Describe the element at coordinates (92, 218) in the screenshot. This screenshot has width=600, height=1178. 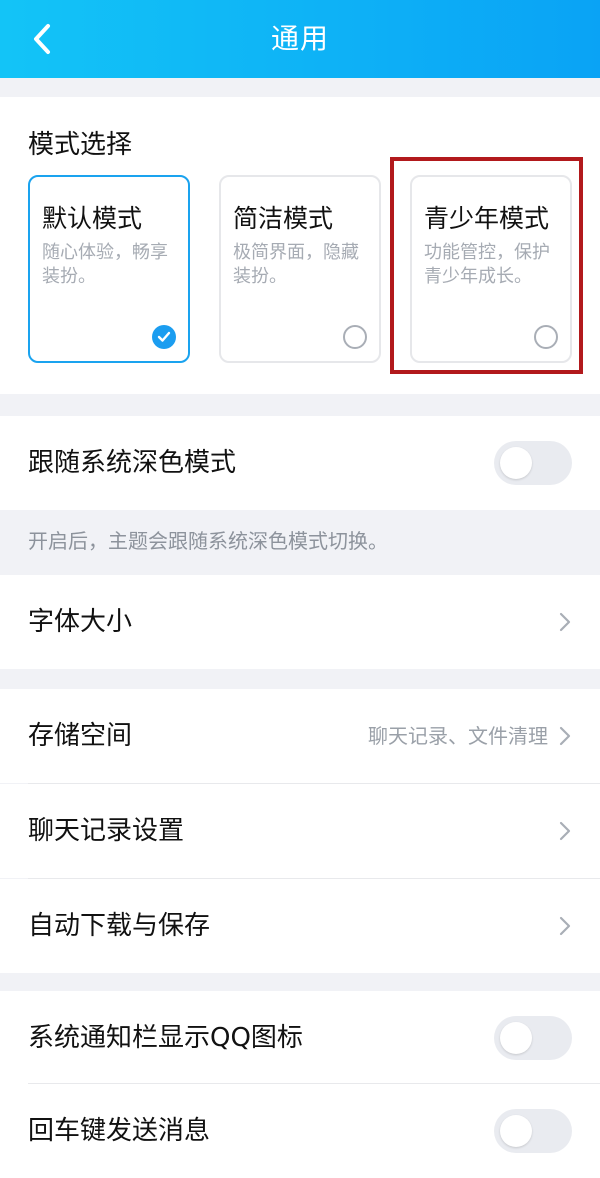
I see `mode-name: 默认模式` at that location.